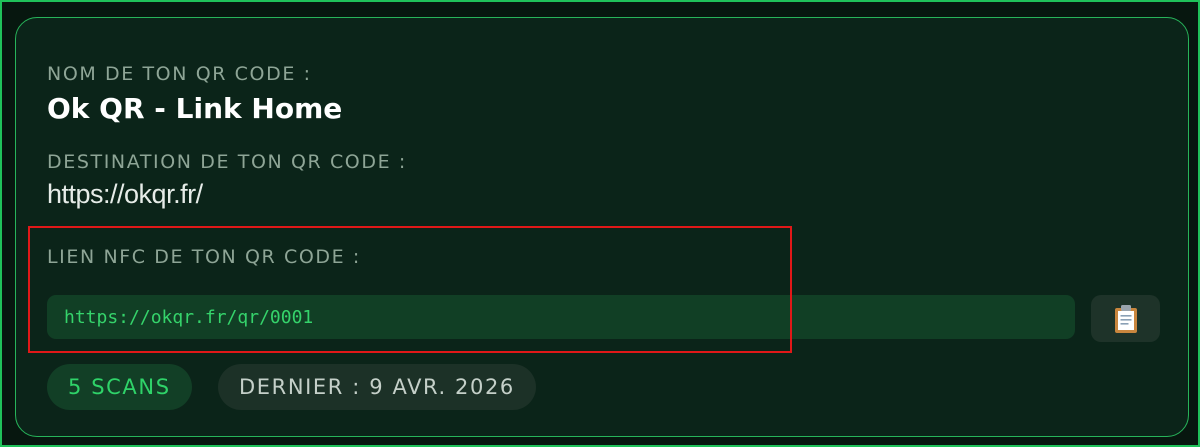 Image resolution: width=1200 pixels, height=447 pixels. Describe the element at coordinates (125, 194) in the screenshot. I see `destination-url: https://okqr.fr/` at that location.